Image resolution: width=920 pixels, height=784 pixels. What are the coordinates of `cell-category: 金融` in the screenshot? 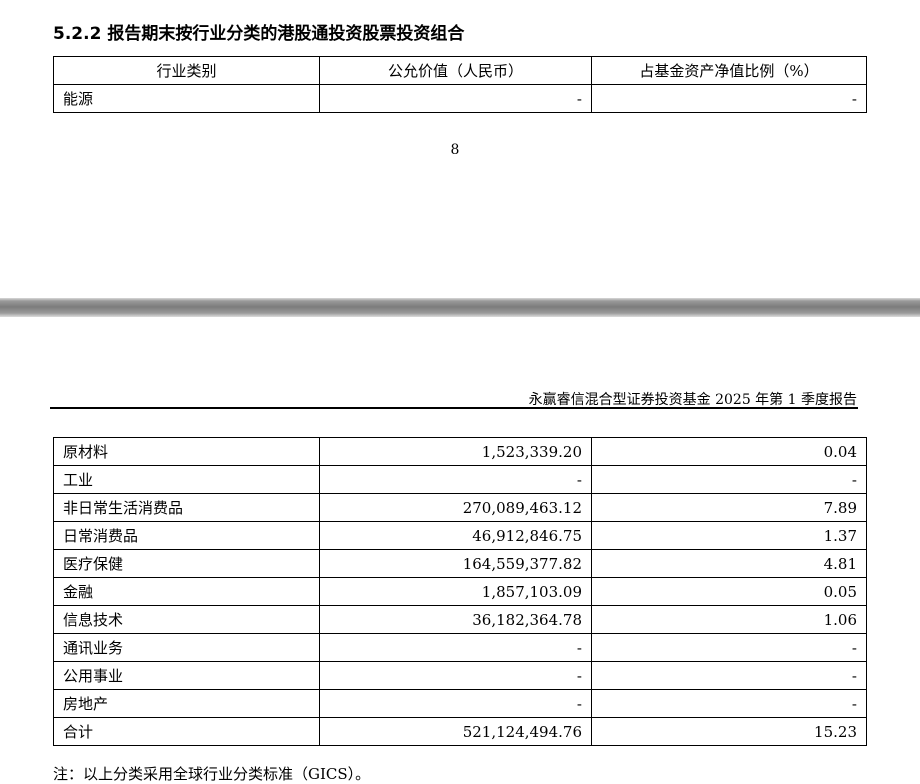 It's located at (186, 591).